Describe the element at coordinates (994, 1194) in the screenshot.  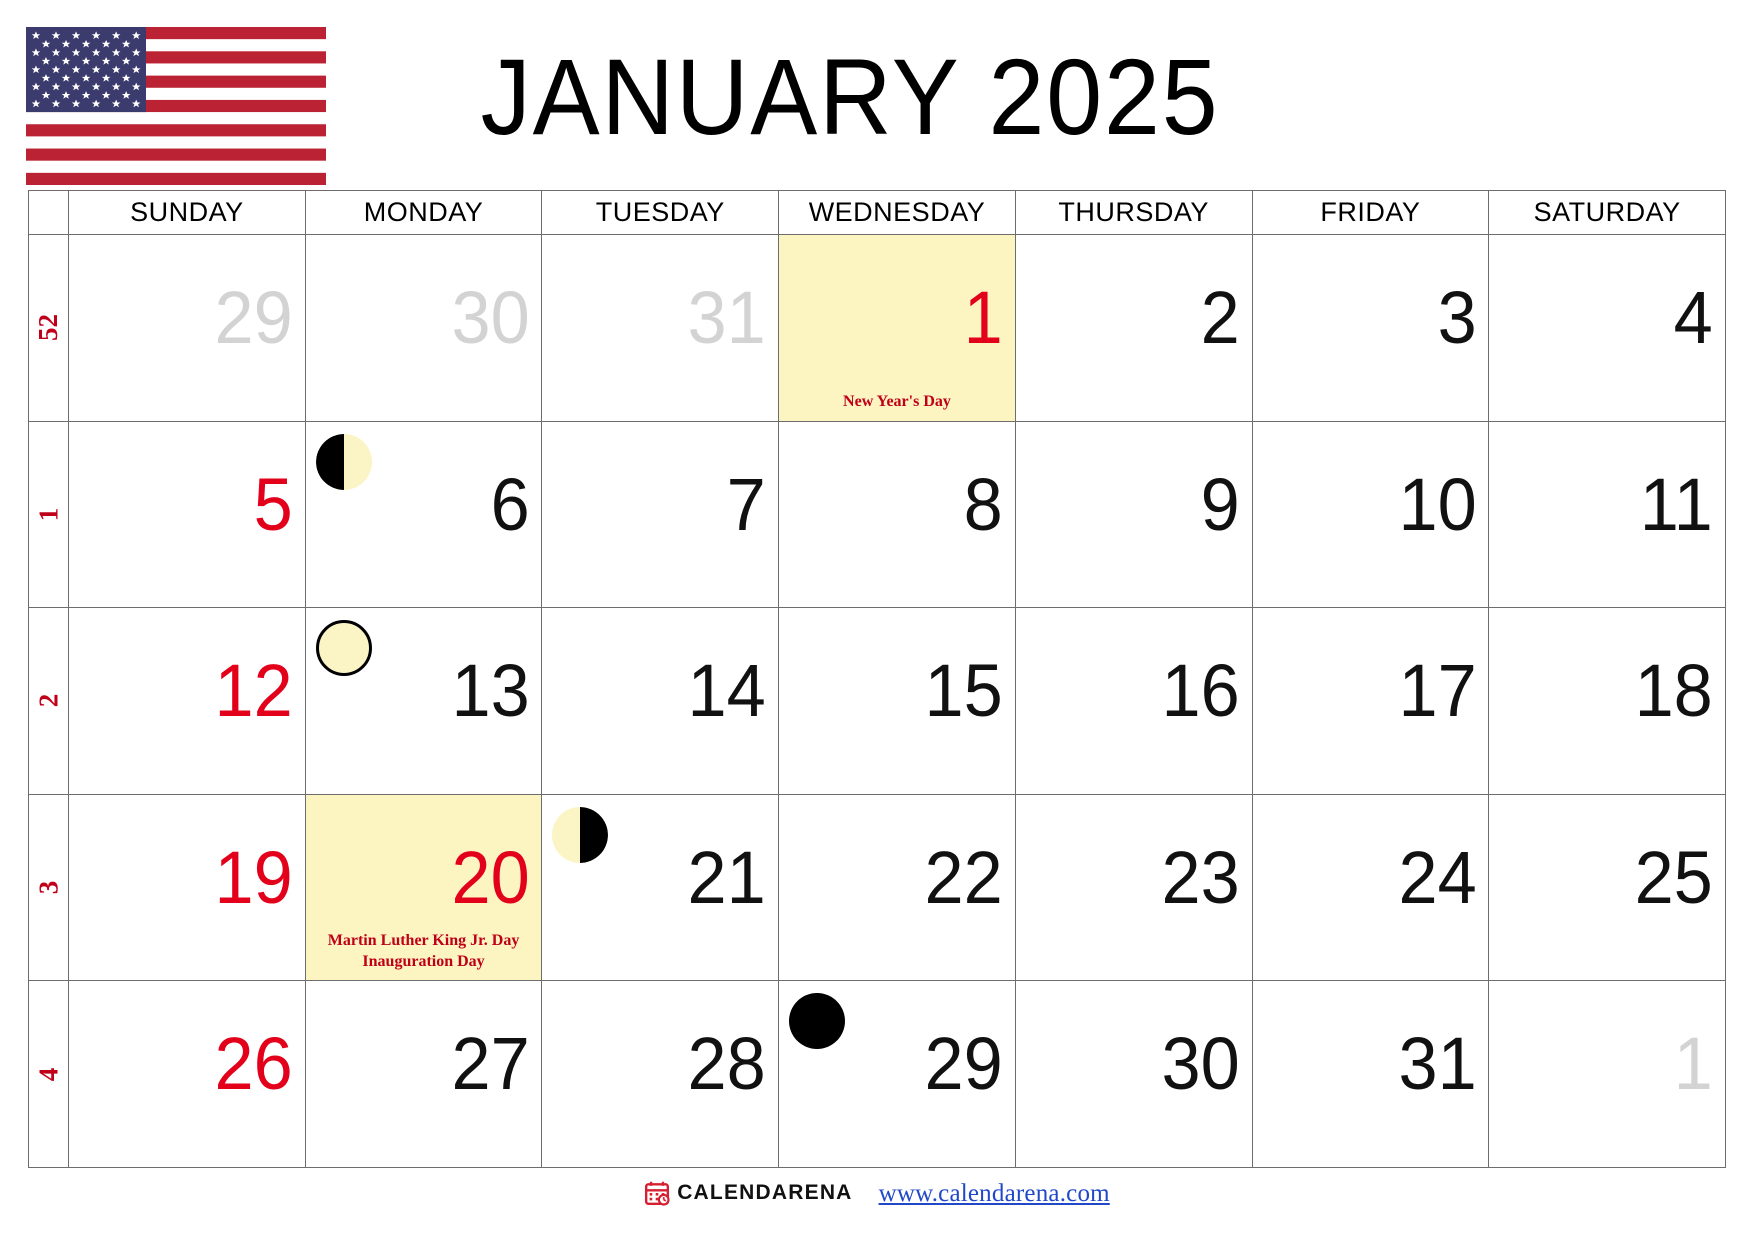
I see `site-url-link: www.calendarena.com` at that location.